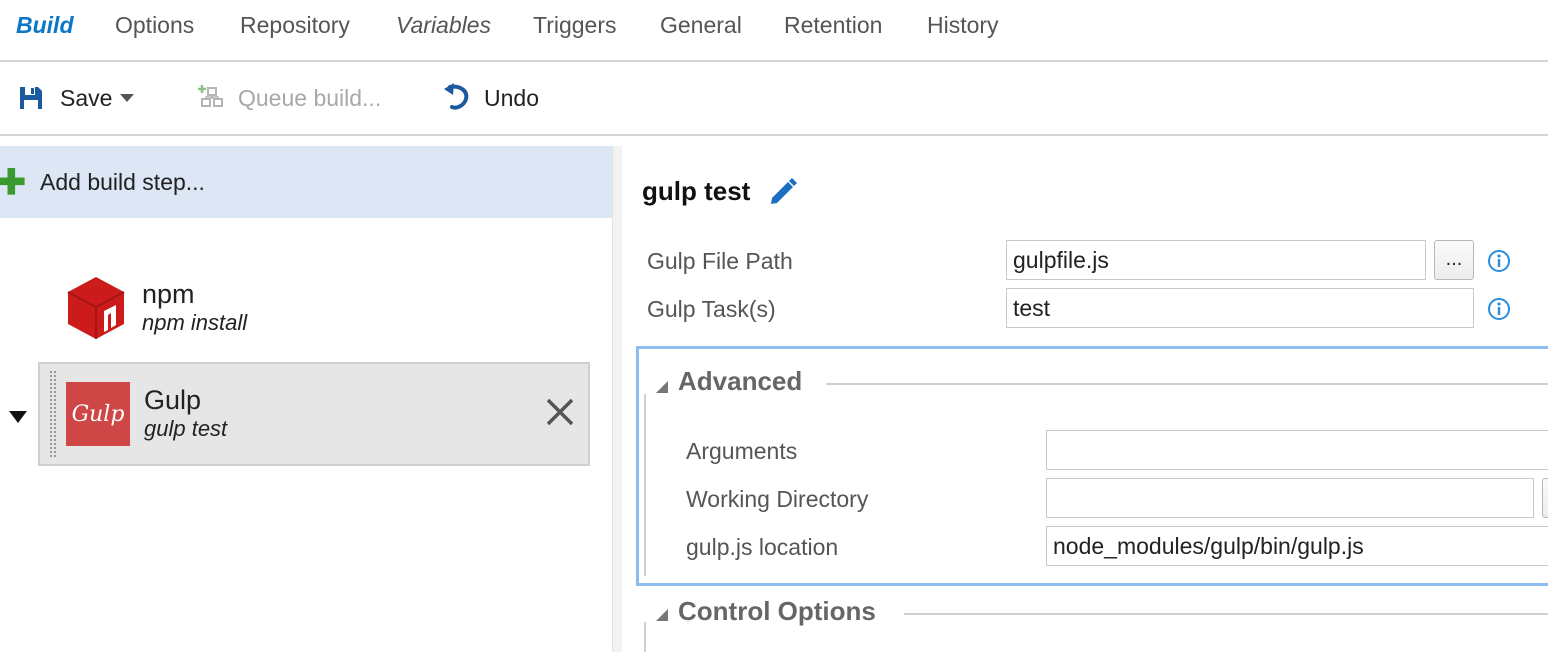 This screenshot has height=652, width=1548. What do you see at coordinates (762, 547) in the screenshot?
I see `gulp-js-location-label: gulp.js location` at bounding box center [762, 547].